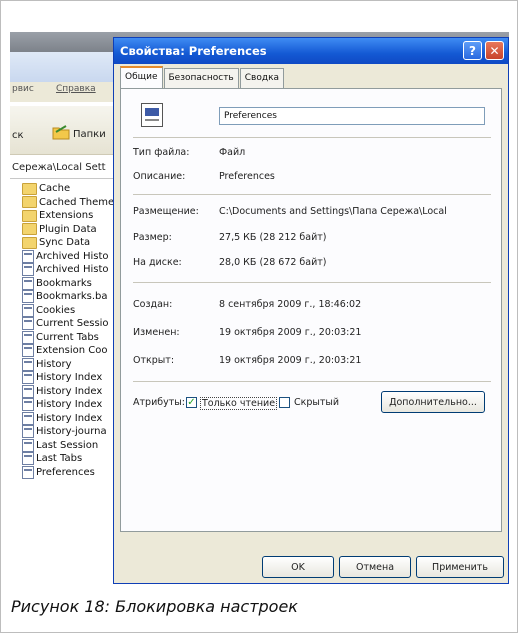  I want to click on folders-icon, so click(61, 134).